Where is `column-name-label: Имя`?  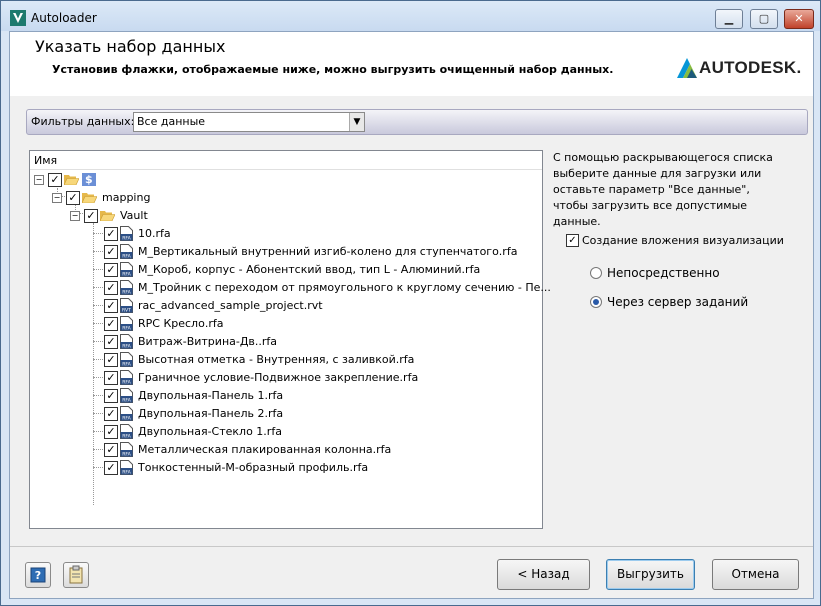
column-name-label: Имя is located at coordinates (46, 160).